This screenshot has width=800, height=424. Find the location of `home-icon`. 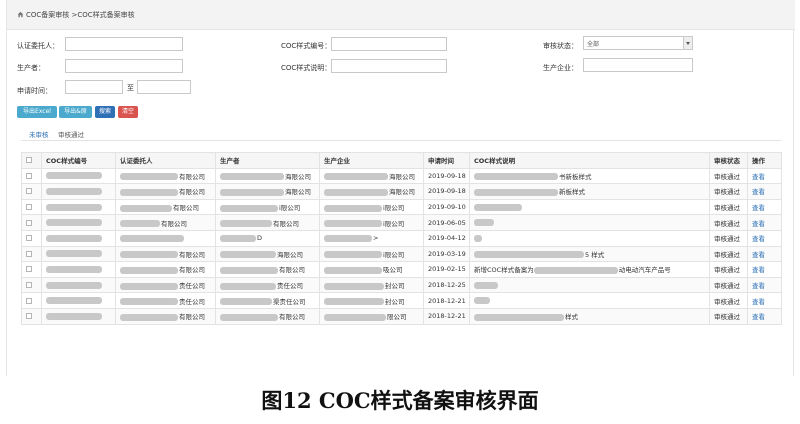

home-icon is located at coordinates (20, 14).